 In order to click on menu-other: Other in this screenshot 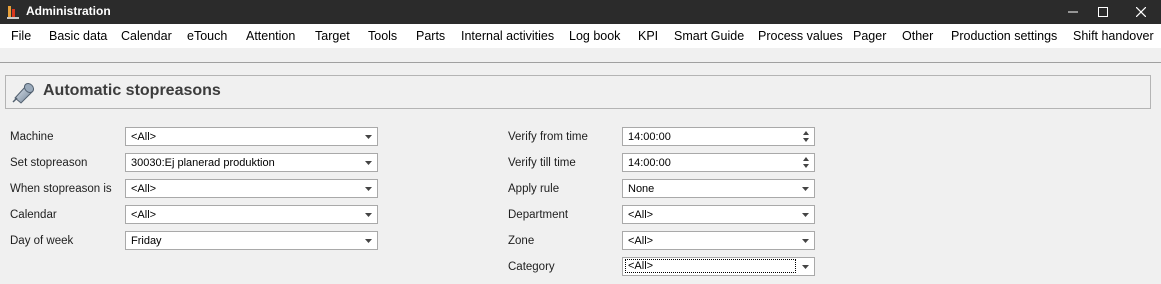, I will do `click(917, 36)`.